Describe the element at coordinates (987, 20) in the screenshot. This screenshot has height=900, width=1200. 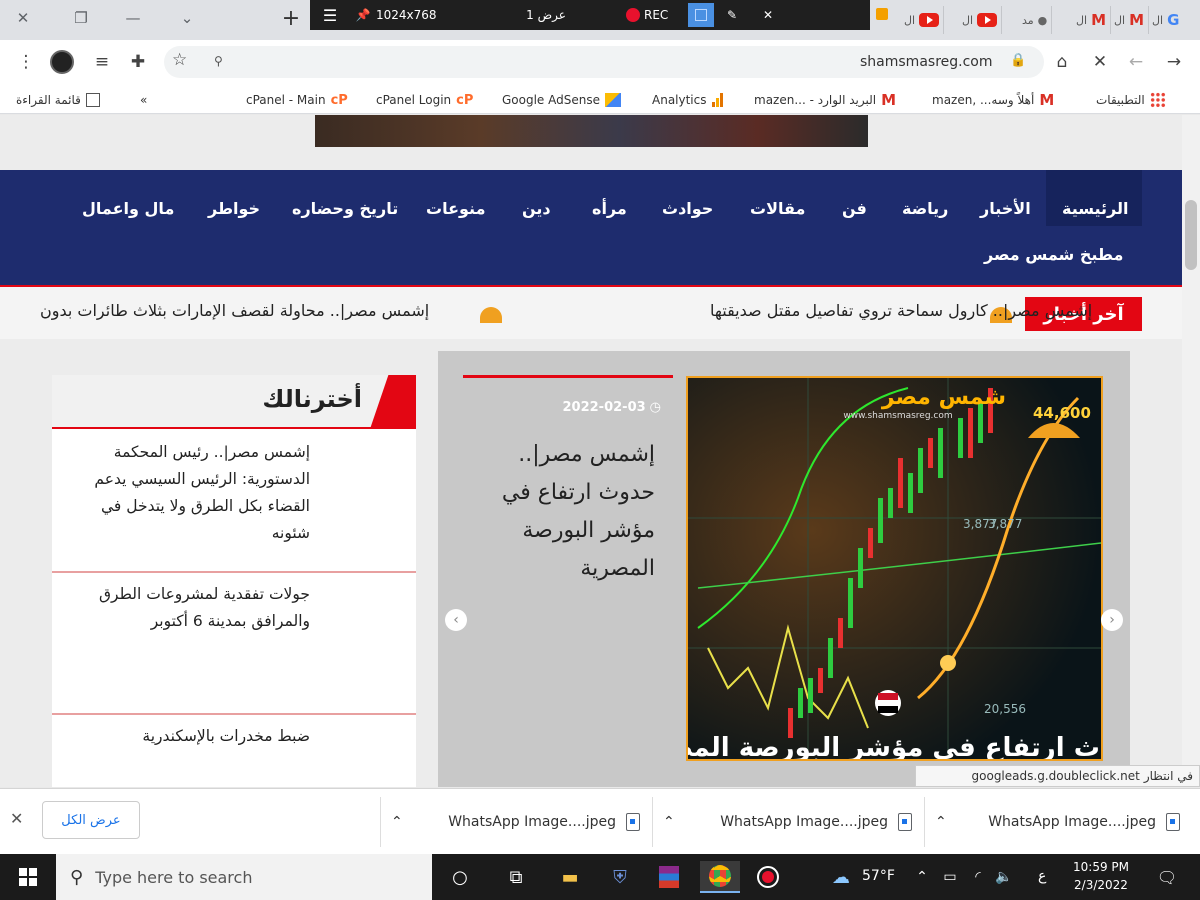
I see `youtube-icon` at that location.